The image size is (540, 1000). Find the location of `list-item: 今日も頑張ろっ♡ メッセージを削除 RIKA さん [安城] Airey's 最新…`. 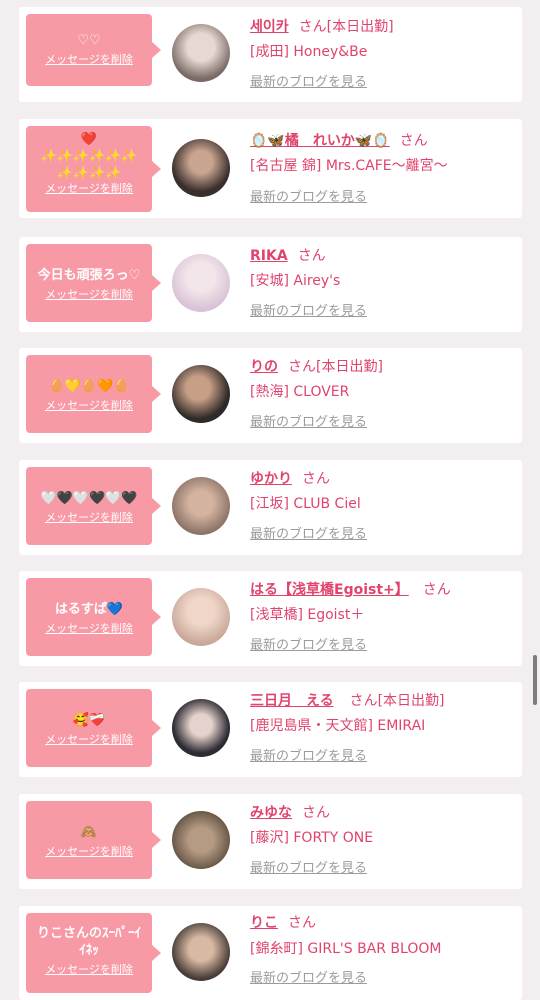

list-item: 今日も頑張ろっ♡ メッセージを削除 RIKA さん [安城] Airey's 最新… is located at coordinates (270, 284).